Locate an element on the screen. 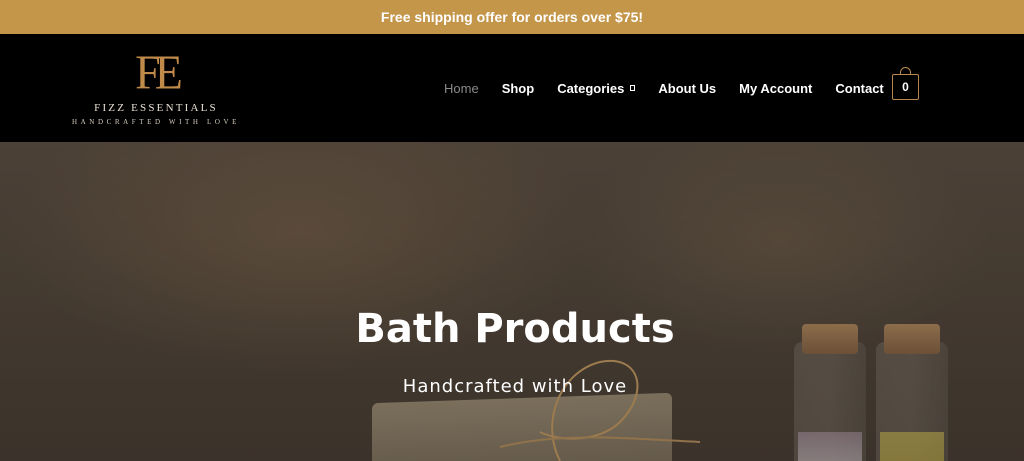  nav-item-about-us: About Us is located at coordinates (687, 88).